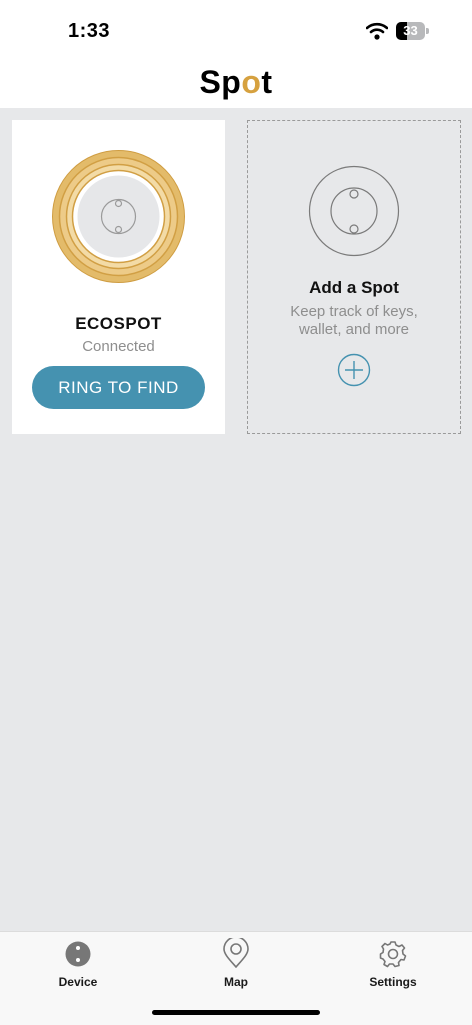 This screenshot has height=1025, width=472. I want to click on spot-outline-icon, so click(354, 211).